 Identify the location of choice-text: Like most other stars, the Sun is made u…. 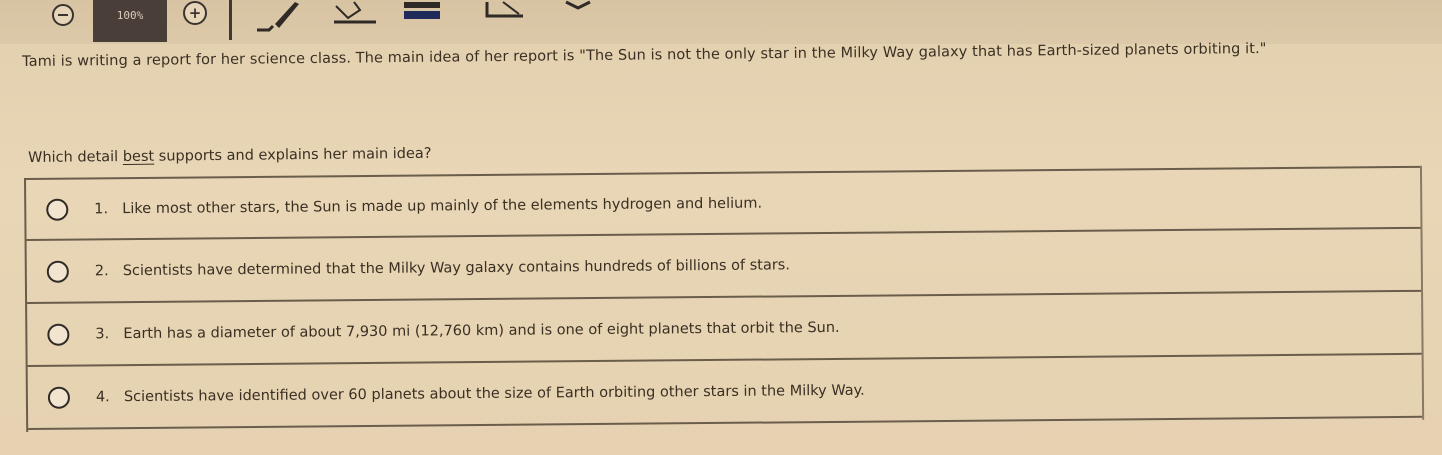
(442, 206).